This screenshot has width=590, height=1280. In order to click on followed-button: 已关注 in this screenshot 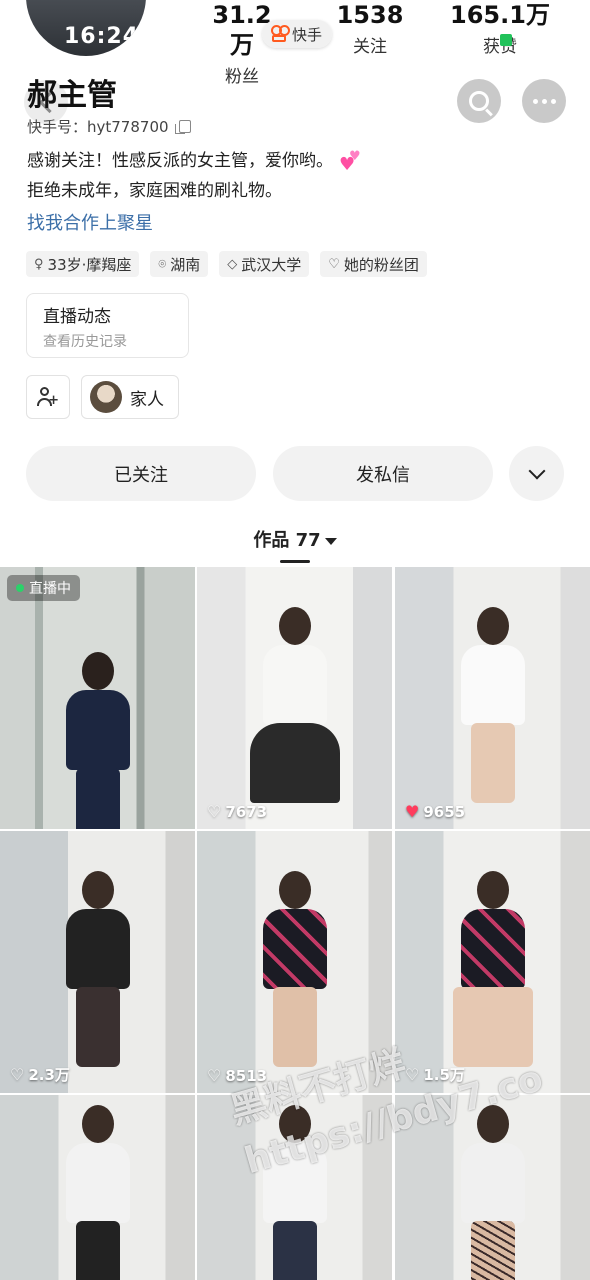, I will do `click(141, 473)`.